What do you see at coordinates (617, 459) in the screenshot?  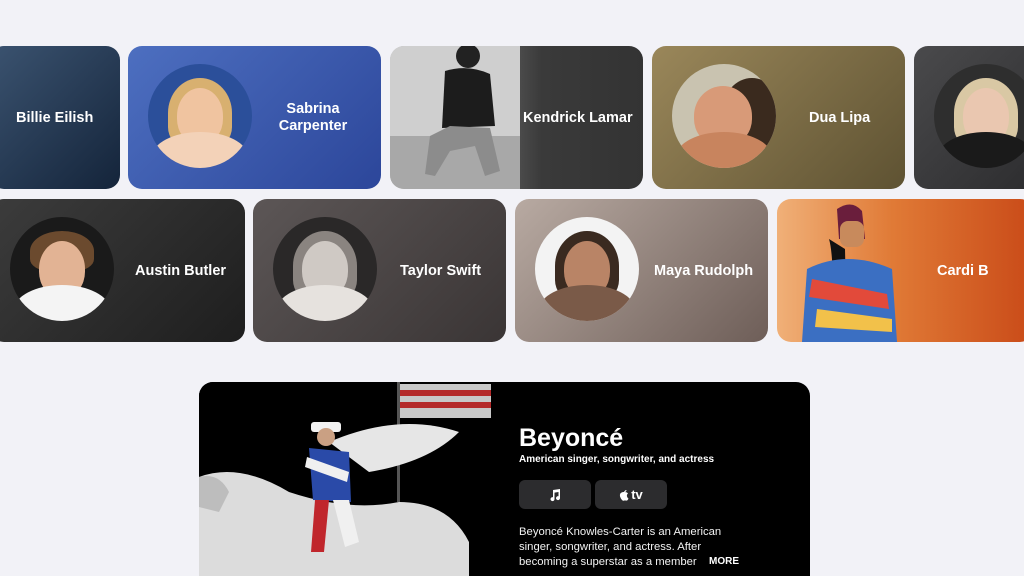 I see `featured-artist-subtitle: American singer, songwriter, and actress` at bounding box center [617, 459].